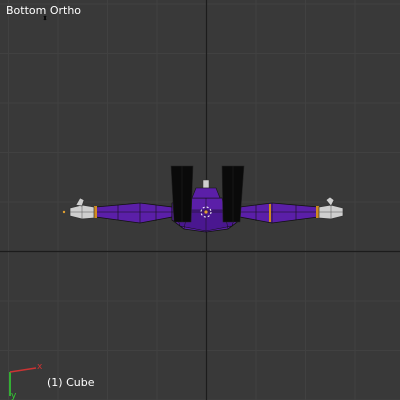 This screenshot has height=400, width=400. What do you see at coordinates (44, 10) in the screenshot?
I see `view-name-label: Bottom Ortho` at bounding box center [44, 10].